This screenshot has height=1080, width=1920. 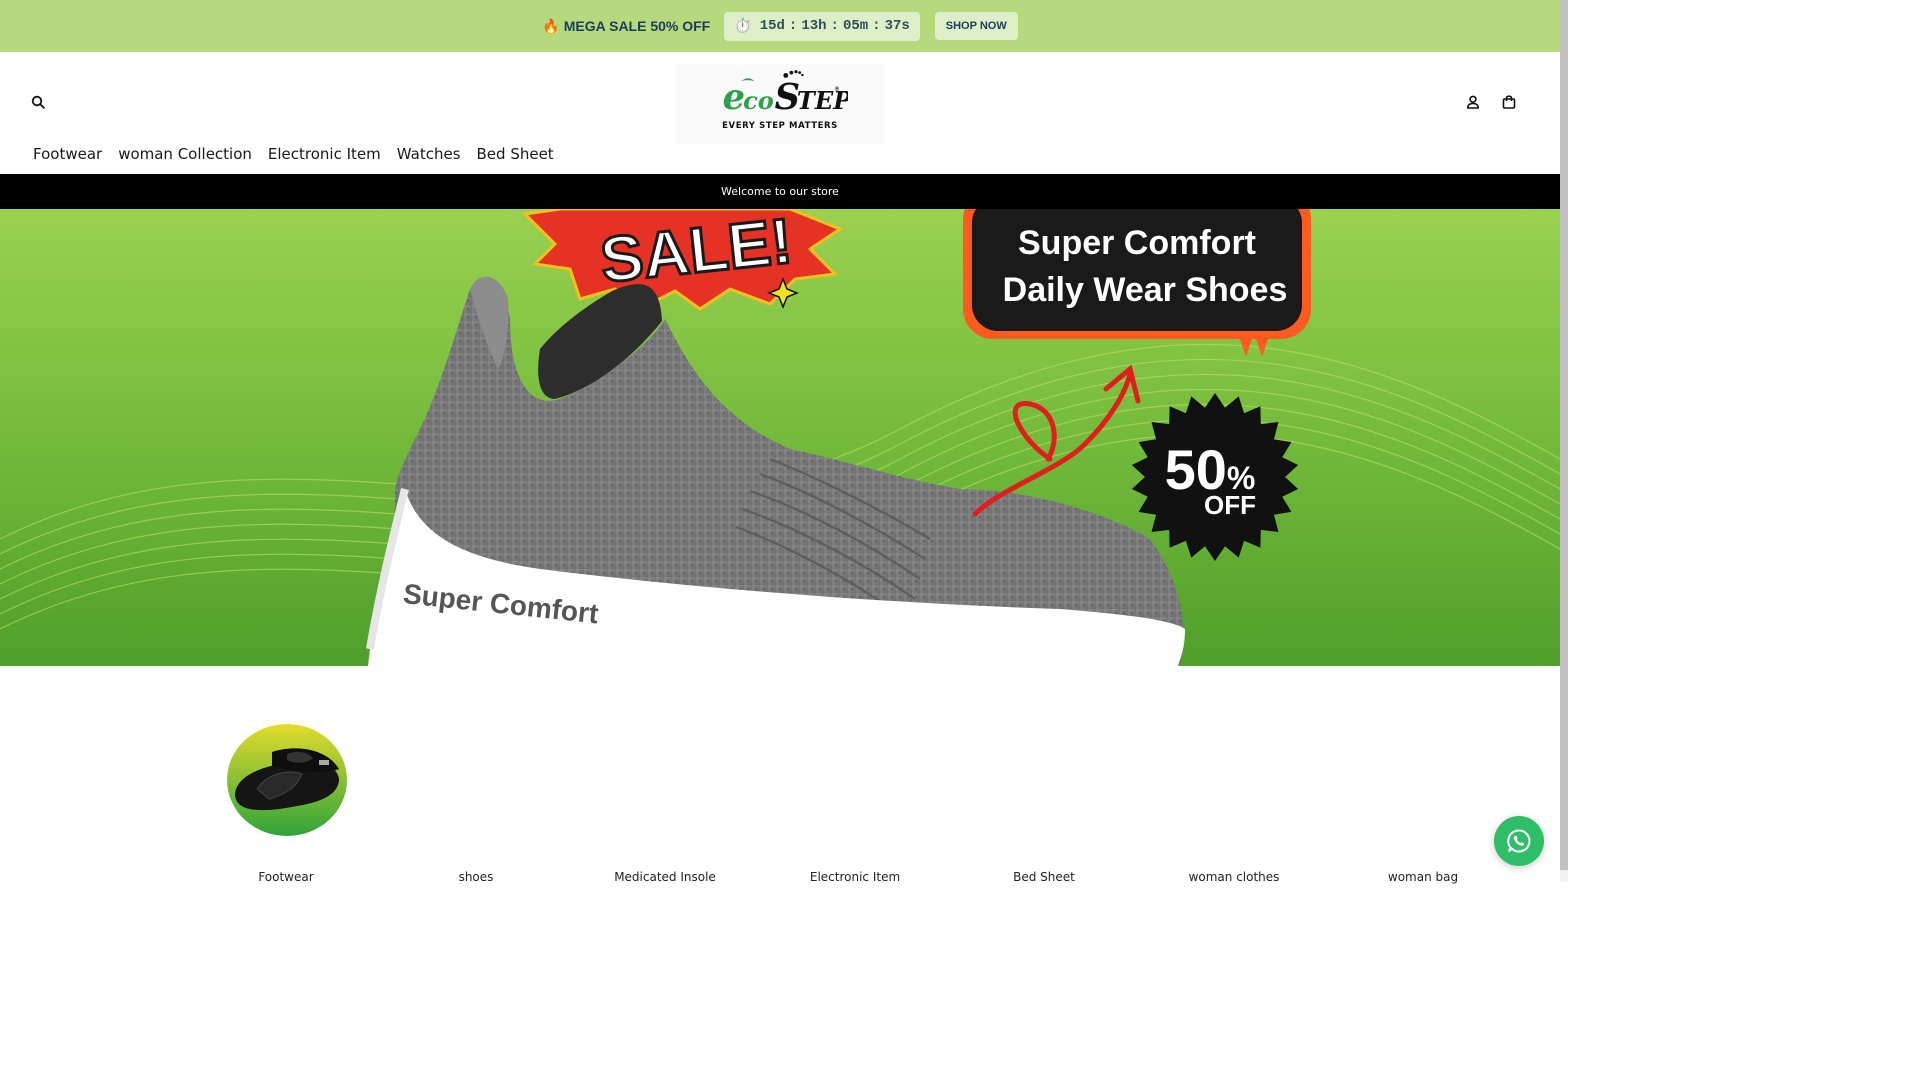 What do you see at coordinates (772, 26) in the screenshot?
I see `countdown-days: 15d` at bounding box center [772, 26].